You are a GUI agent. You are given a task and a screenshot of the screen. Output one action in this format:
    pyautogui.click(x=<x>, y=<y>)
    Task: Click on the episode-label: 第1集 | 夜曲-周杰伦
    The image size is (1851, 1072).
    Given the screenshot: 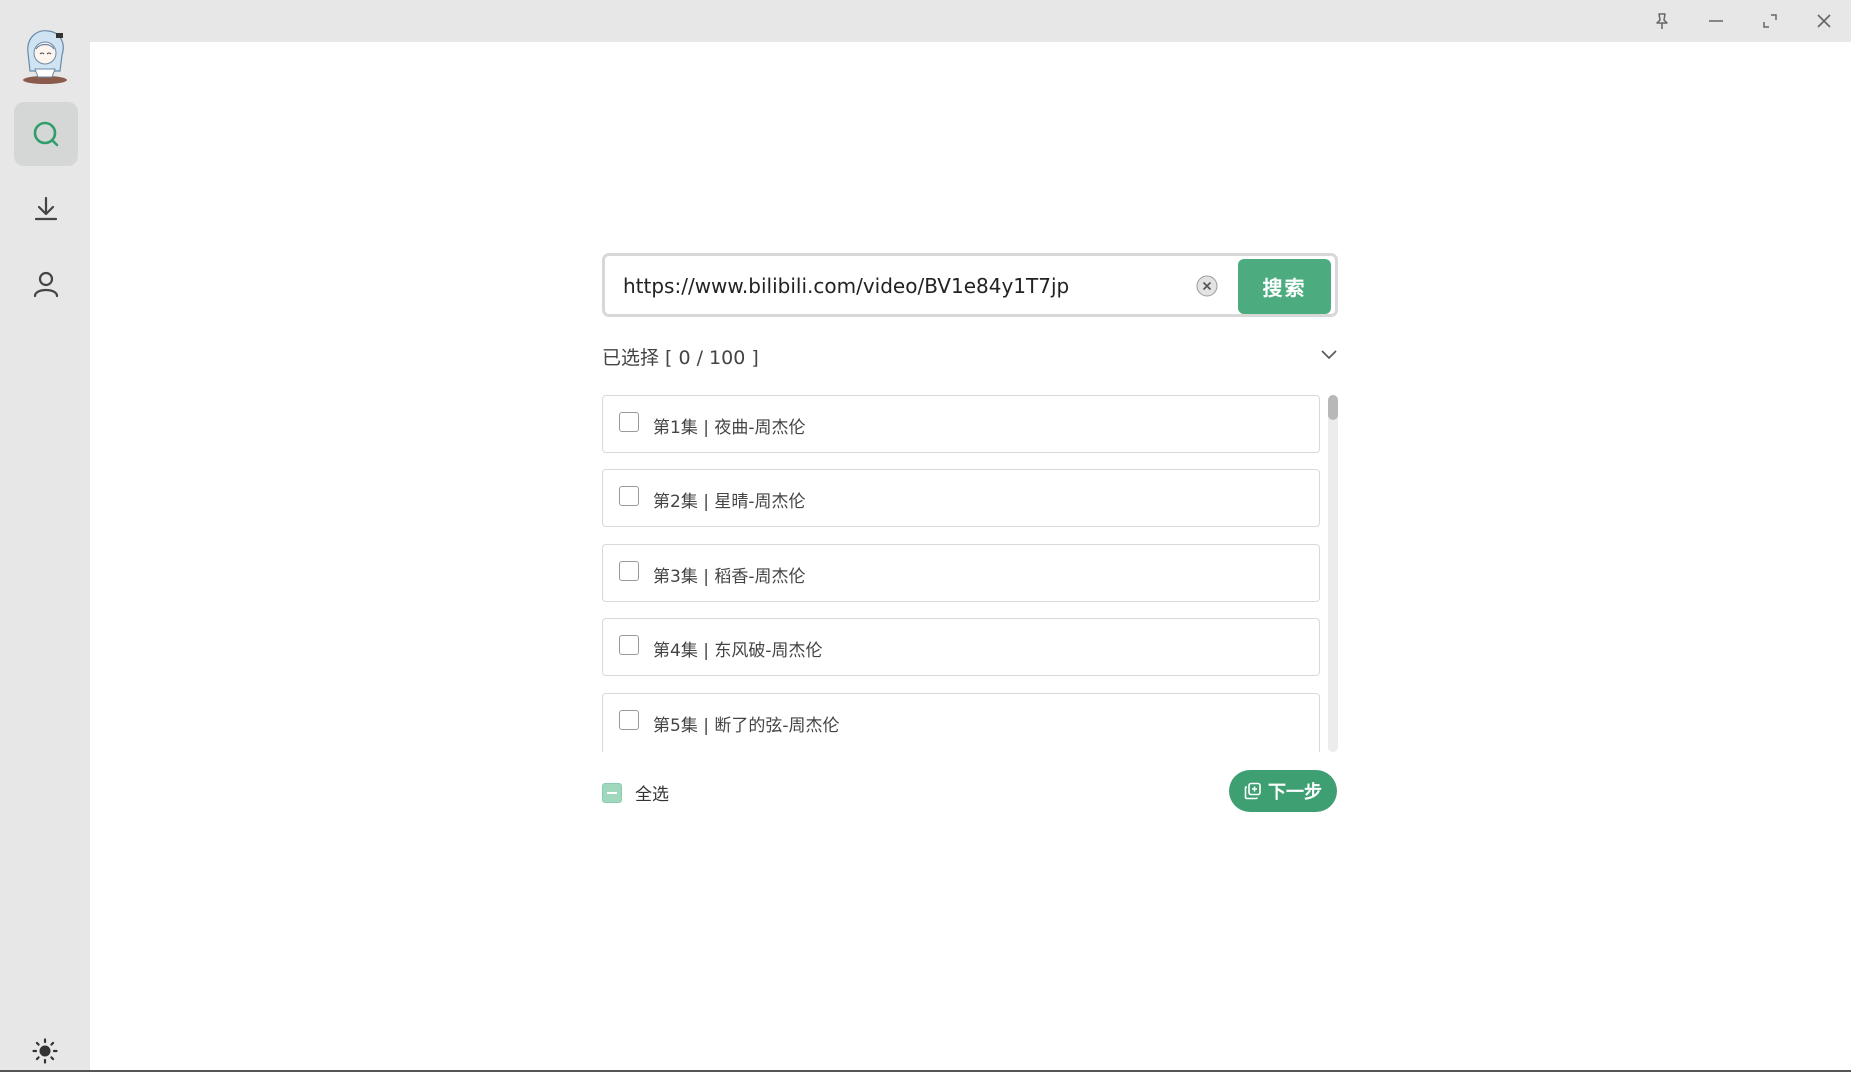 What is the action you would take?
    pyautogui.click(x=729, y=428)
    